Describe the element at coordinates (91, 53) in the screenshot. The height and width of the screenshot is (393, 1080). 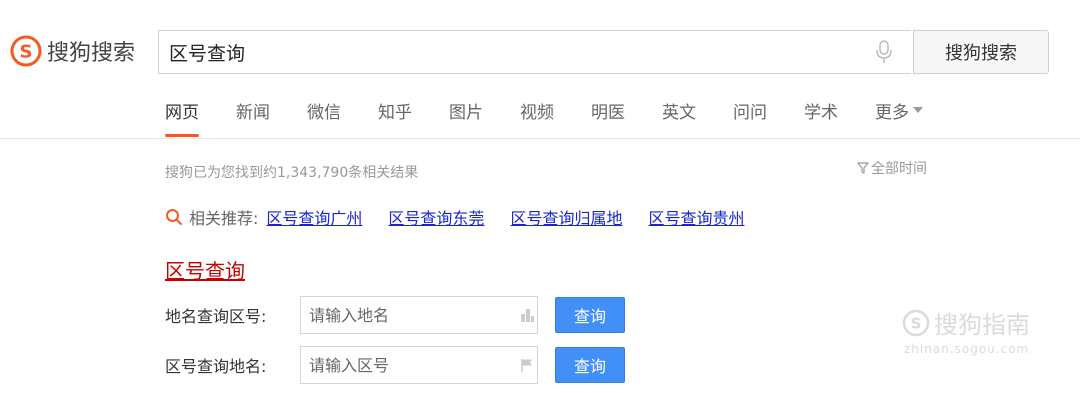
I see `brand-name: 搜狗搜索` at that location.